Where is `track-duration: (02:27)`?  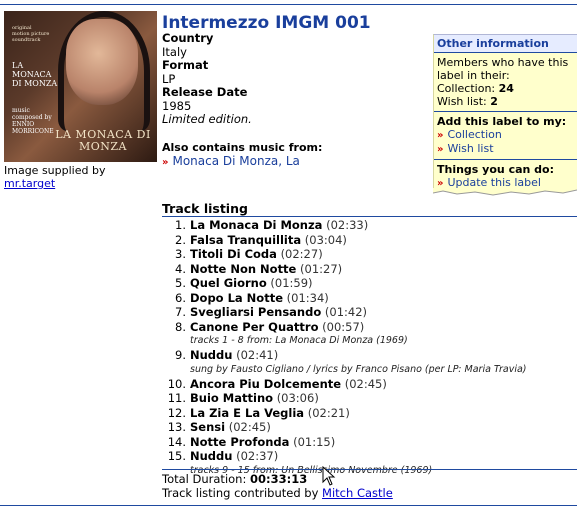 track-duration: (02:27) is located at coordinates (301, 254).